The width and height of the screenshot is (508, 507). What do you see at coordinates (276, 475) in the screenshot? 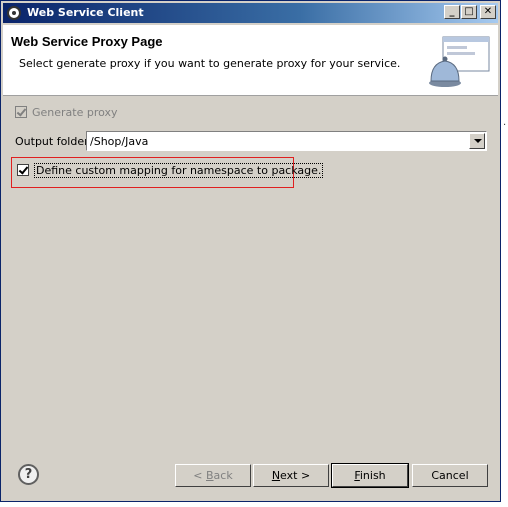
I see `next-mnemonic: N` at bounding box center [276, 475].